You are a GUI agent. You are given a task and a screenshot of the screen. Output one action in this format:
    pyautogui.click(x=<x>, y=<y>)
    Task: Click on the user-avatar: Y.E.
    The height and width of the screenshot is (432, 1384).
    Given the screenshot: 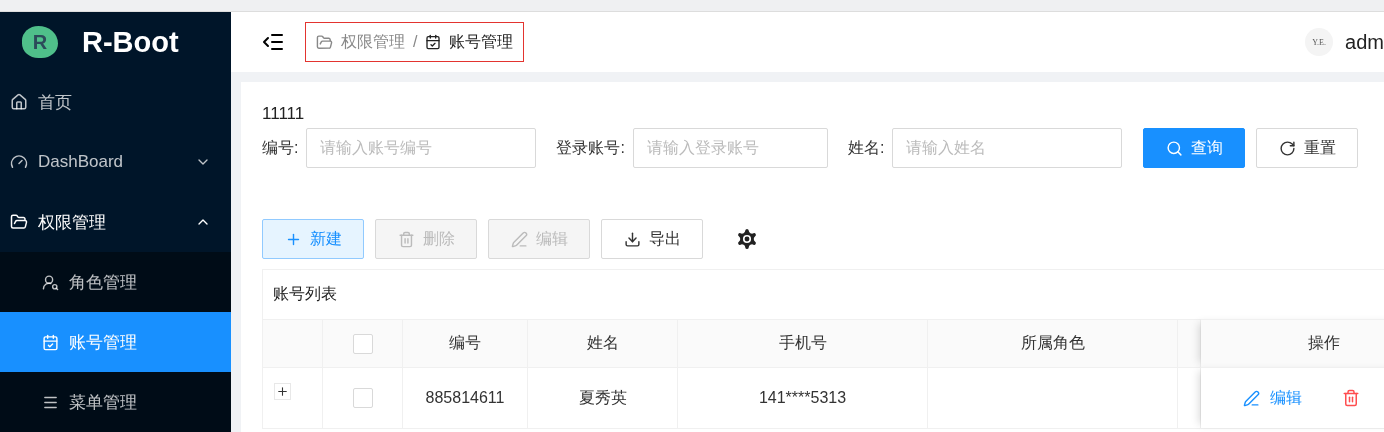 What is the action you would take?
    pyautogui.click(x=1319, y=42)
    